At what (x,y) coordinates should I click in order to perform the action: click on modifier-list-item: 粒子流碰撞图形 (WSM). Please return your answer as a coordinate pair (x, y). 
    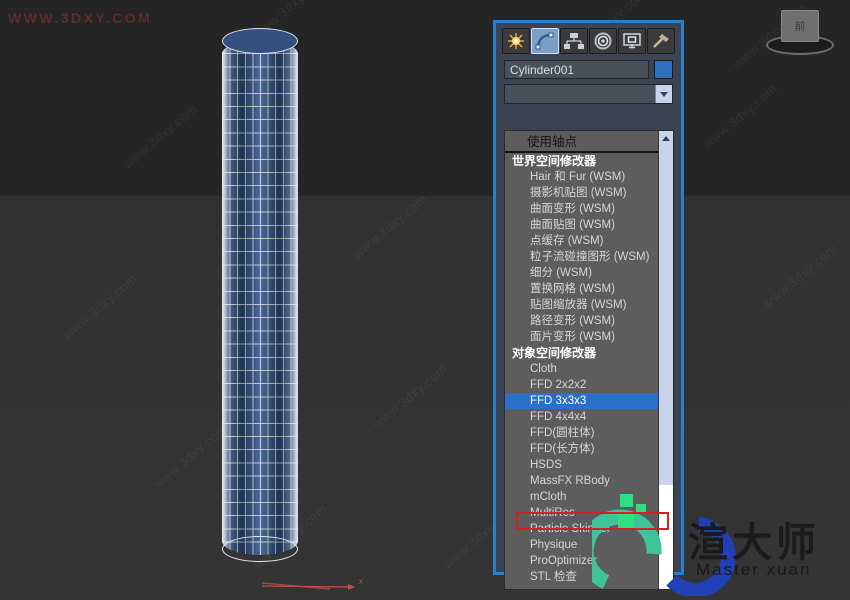
    Looking at the image, I should click on (581, 257).